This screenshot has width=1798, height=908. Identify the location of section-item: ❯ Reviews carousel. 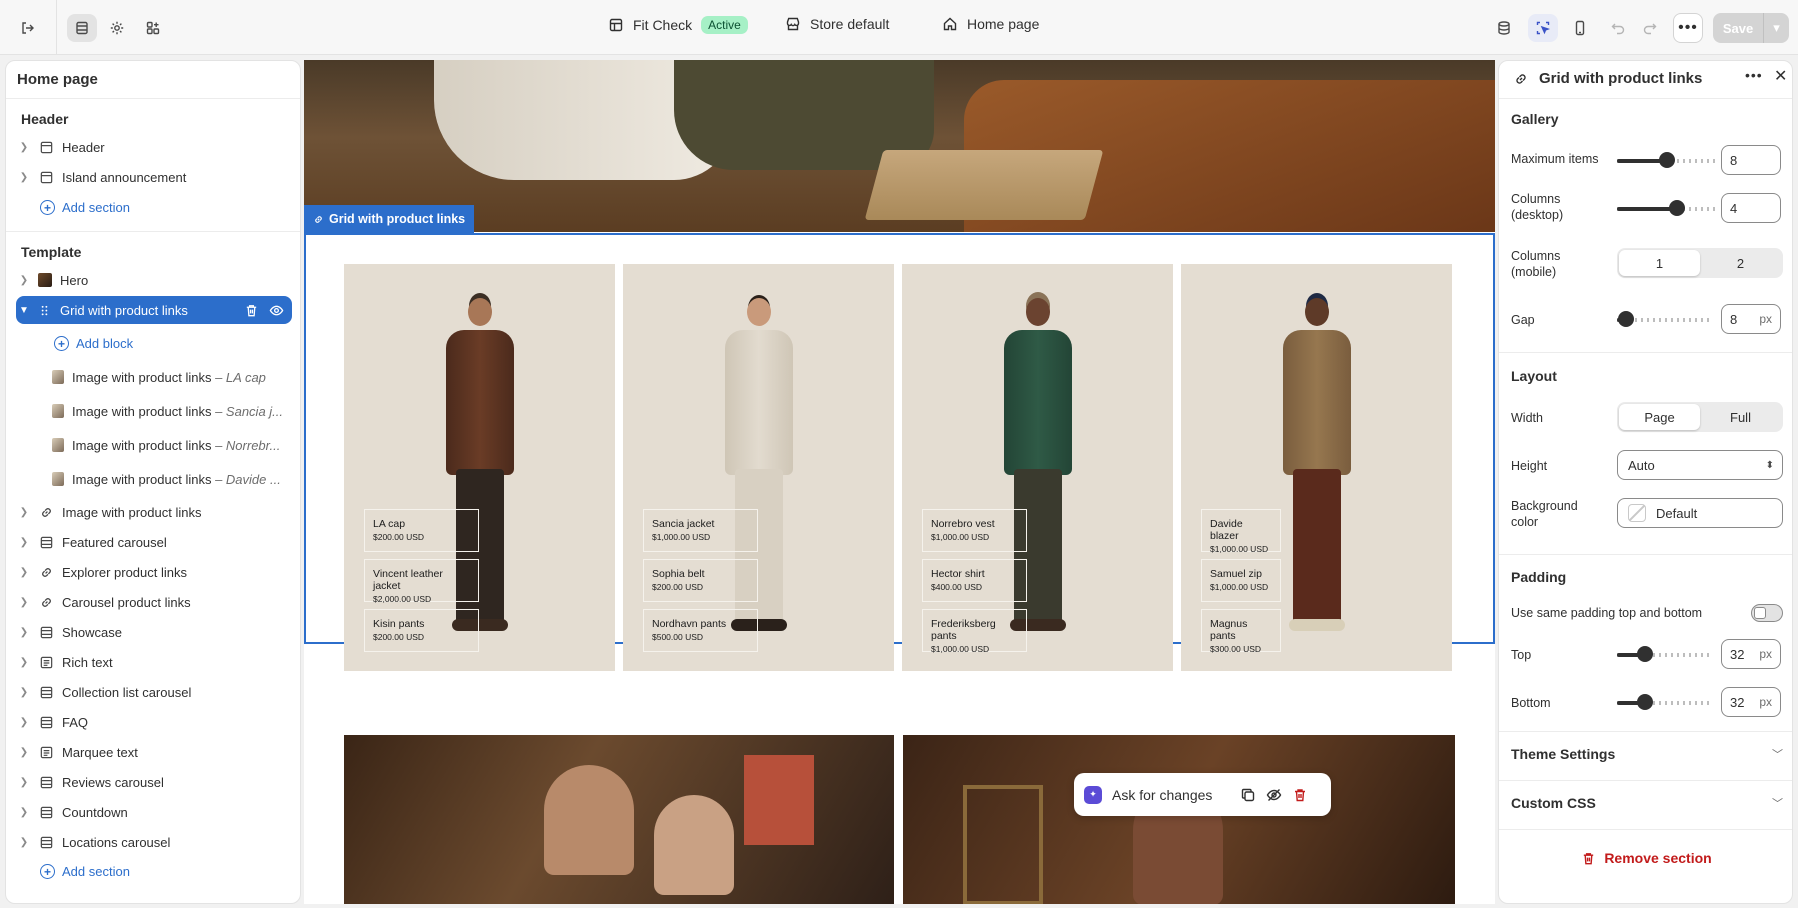
(154, 782).